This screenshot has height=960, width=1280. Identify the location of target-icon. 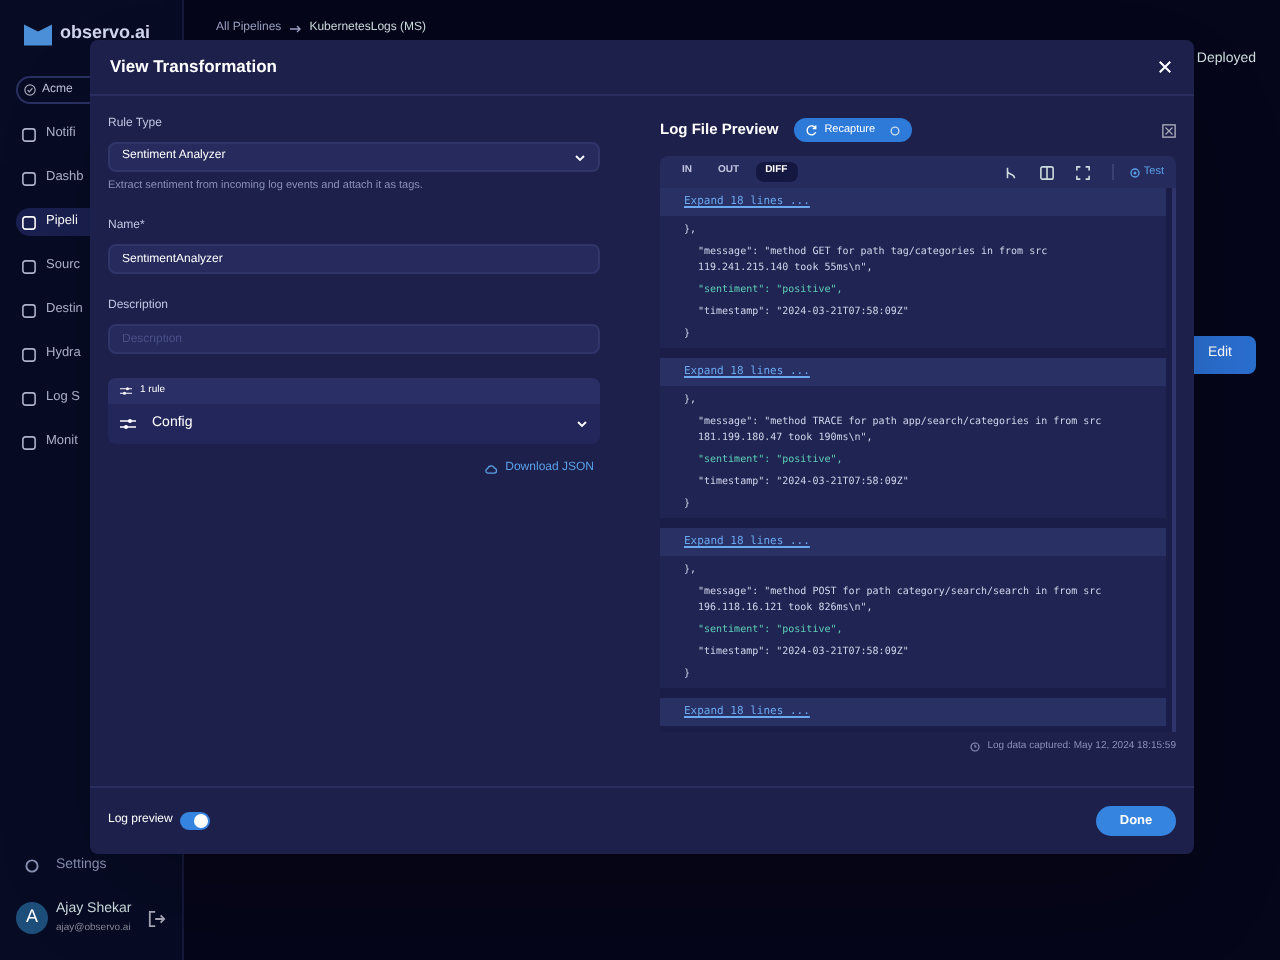
(1134, 172).